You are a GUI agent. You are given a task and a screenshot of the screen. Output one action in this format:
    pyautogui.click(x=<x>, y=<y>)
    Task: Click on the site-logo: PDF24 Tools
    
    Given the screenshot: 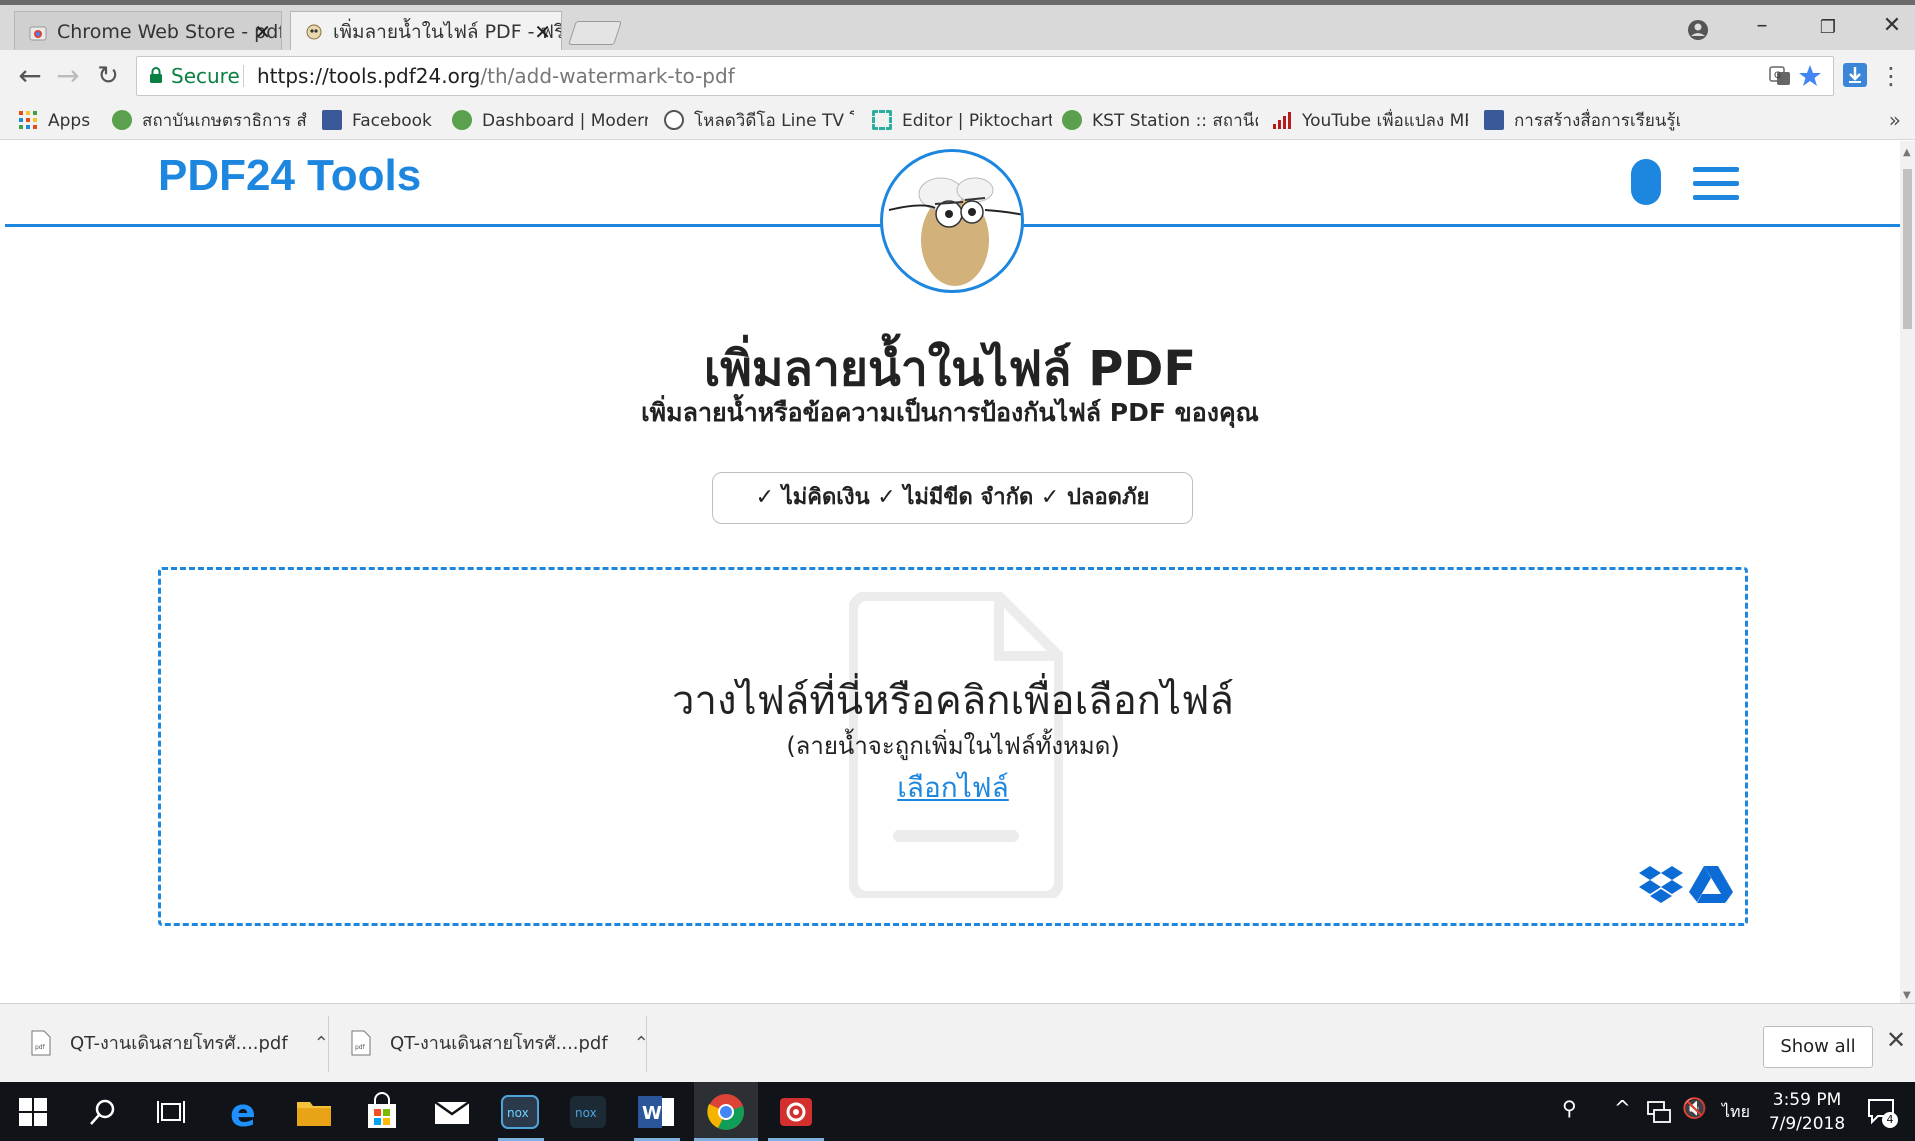 What is the action you would take?
    pyautogui.click(x=289, y=176)
    